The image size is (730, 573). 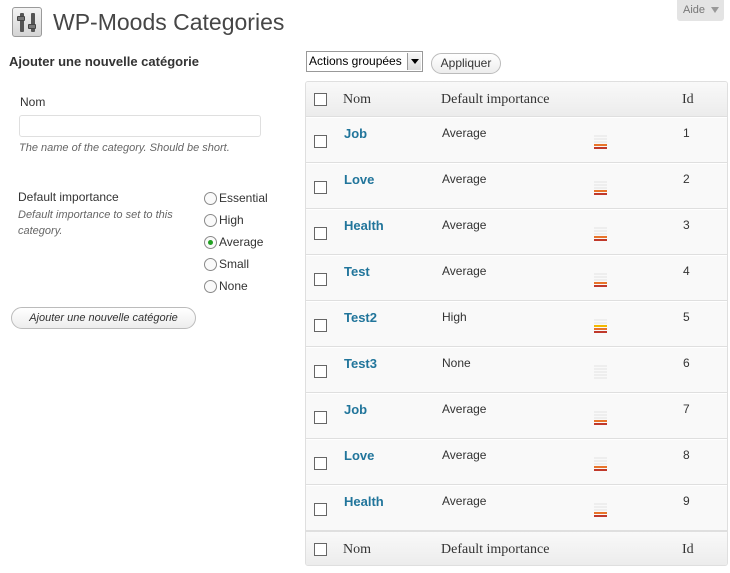 What do you see at coordinates (234, 264) in the screenshot?
I see `radio-label: Small` at bounding box center [234, 264].